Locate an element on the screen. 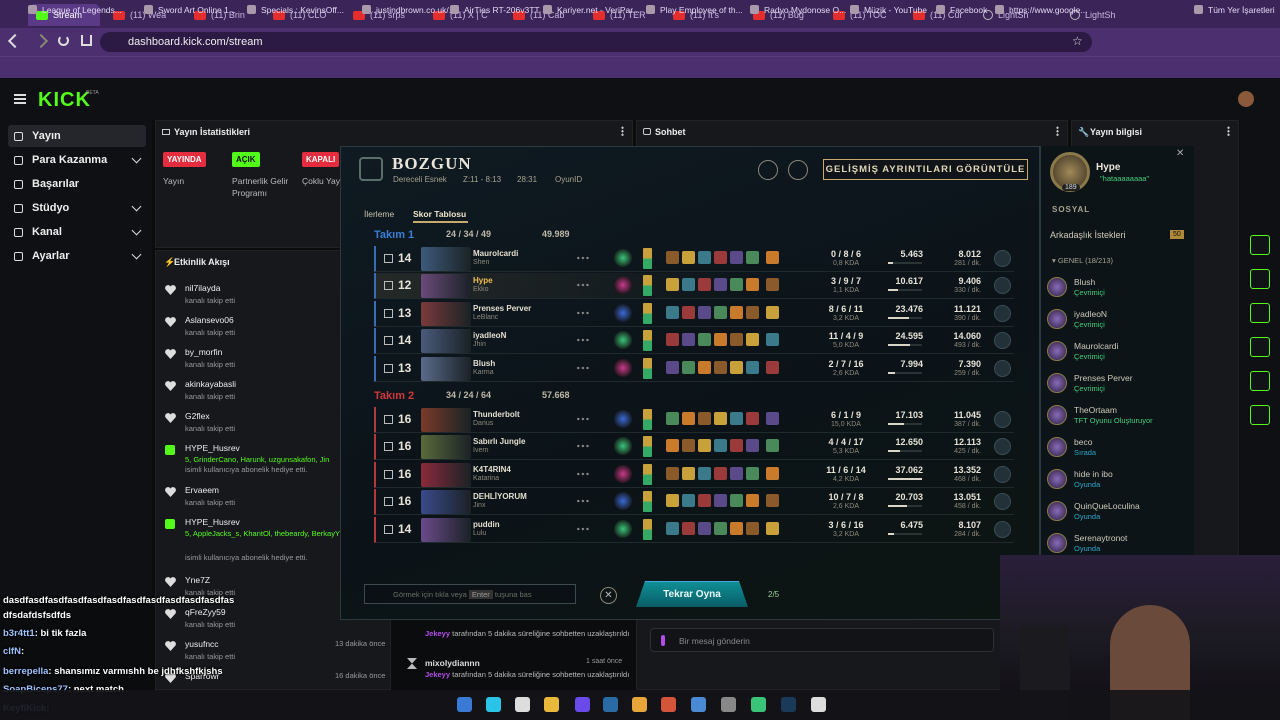 The width and height of the screenshot is (1280, 720). player-name: Hype is located at coordinates (483, 280).